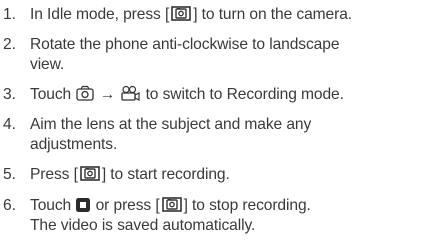  I want to click on step-text-continued: The video is saved automatically., so click(143, 225).